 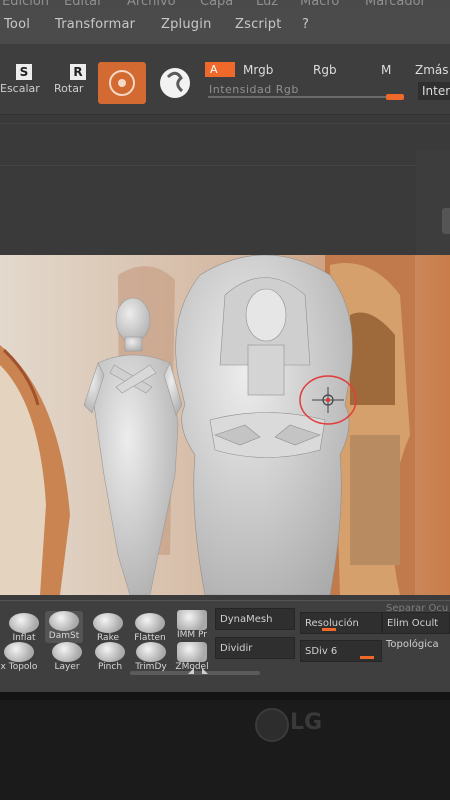 What do you see at coordinates (110, 652) in the screenshot?
I see `brush-pinch-thumbnail` at bounding box center [110, 652].